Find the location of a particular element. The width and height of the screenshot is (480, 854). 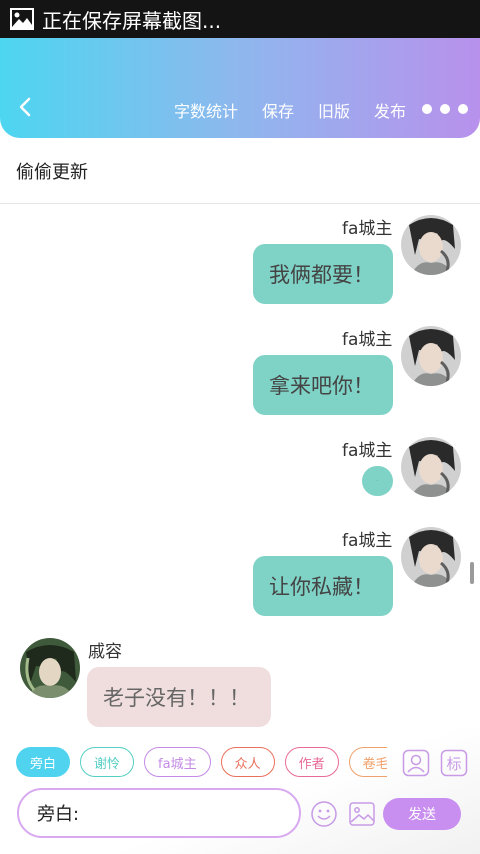

old-version-button: 旧版 is located at coordinates (334, 110).